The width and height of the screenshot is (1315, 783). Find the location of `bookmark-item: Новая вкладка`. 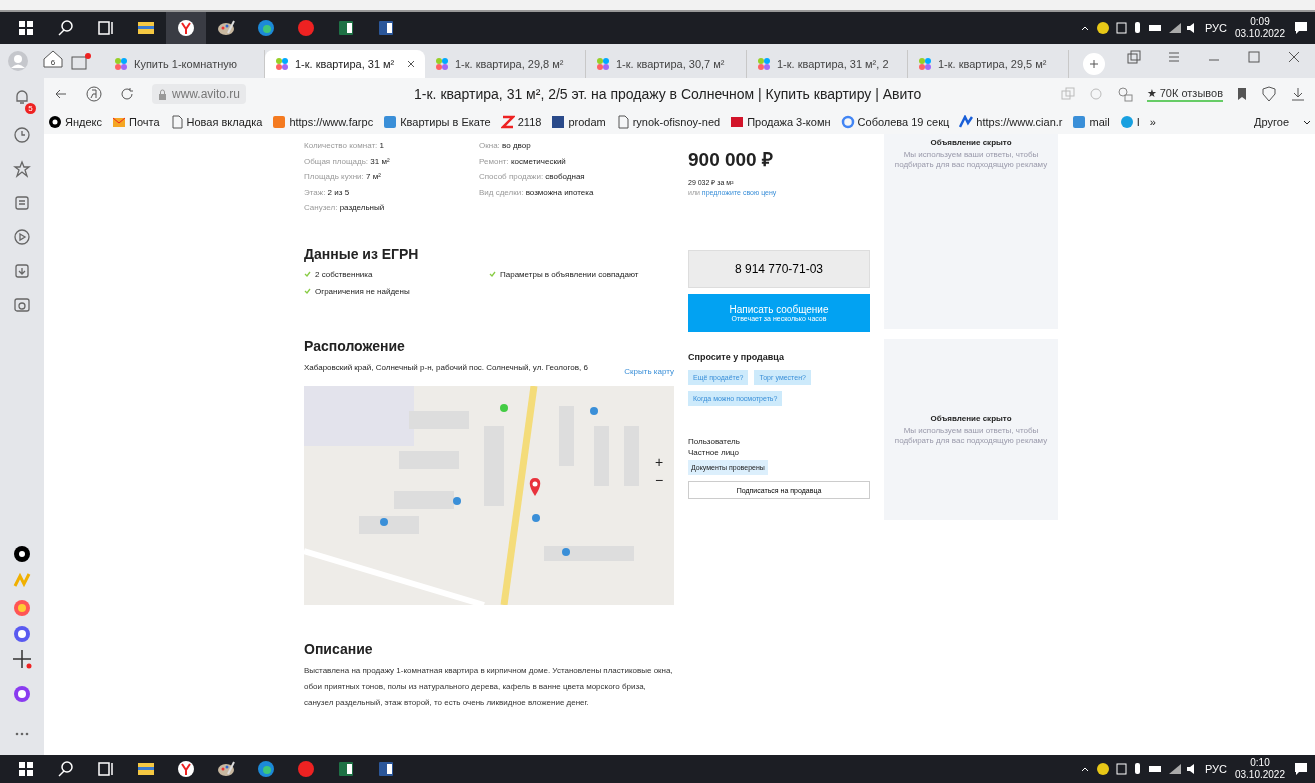

bookmark-item: Новая вкладка is located at coordinates (216, 122).